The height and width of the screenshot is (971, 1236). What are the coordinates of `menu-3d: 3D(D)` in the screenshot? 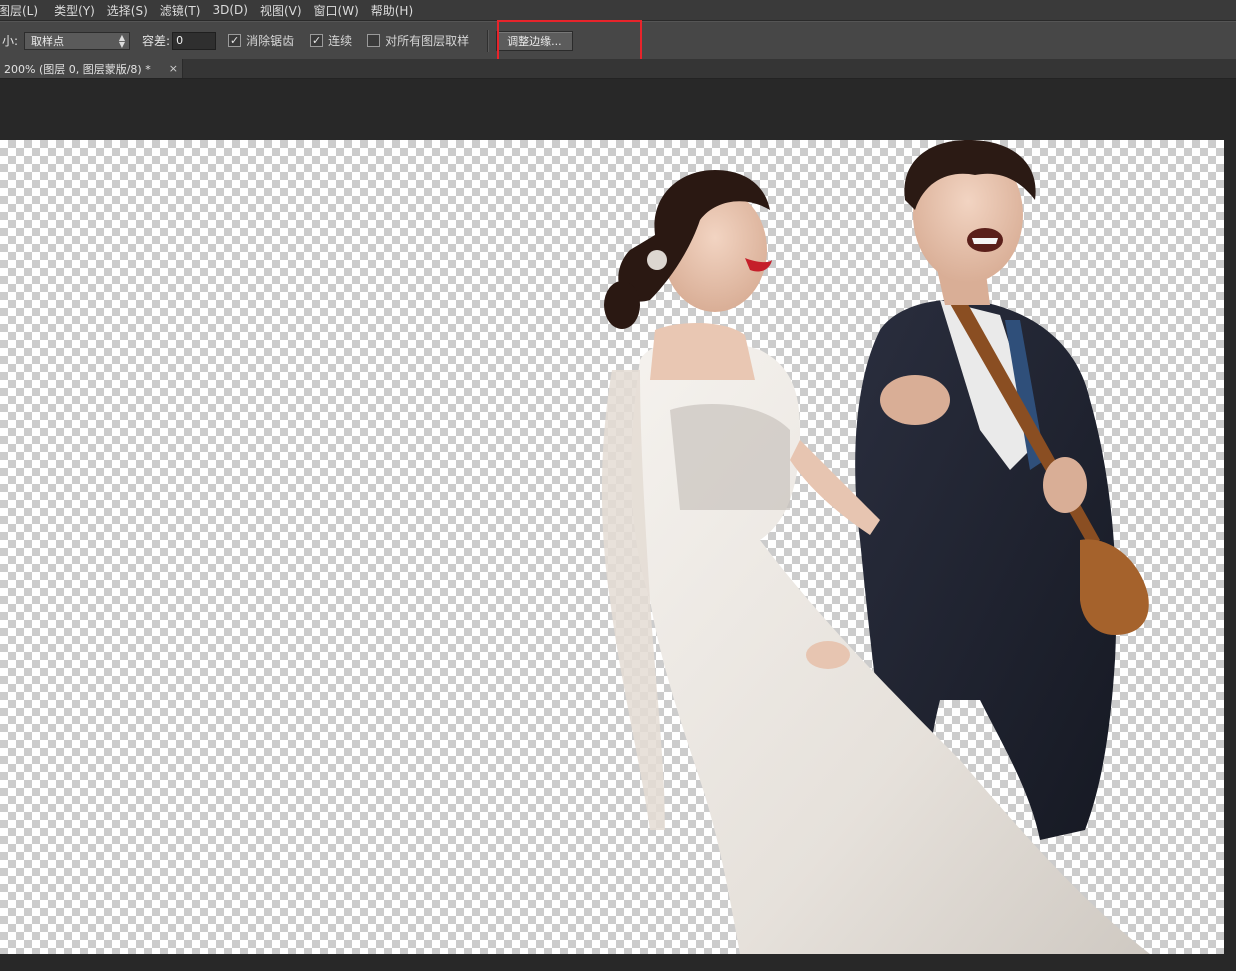 It's located at (236, 10).